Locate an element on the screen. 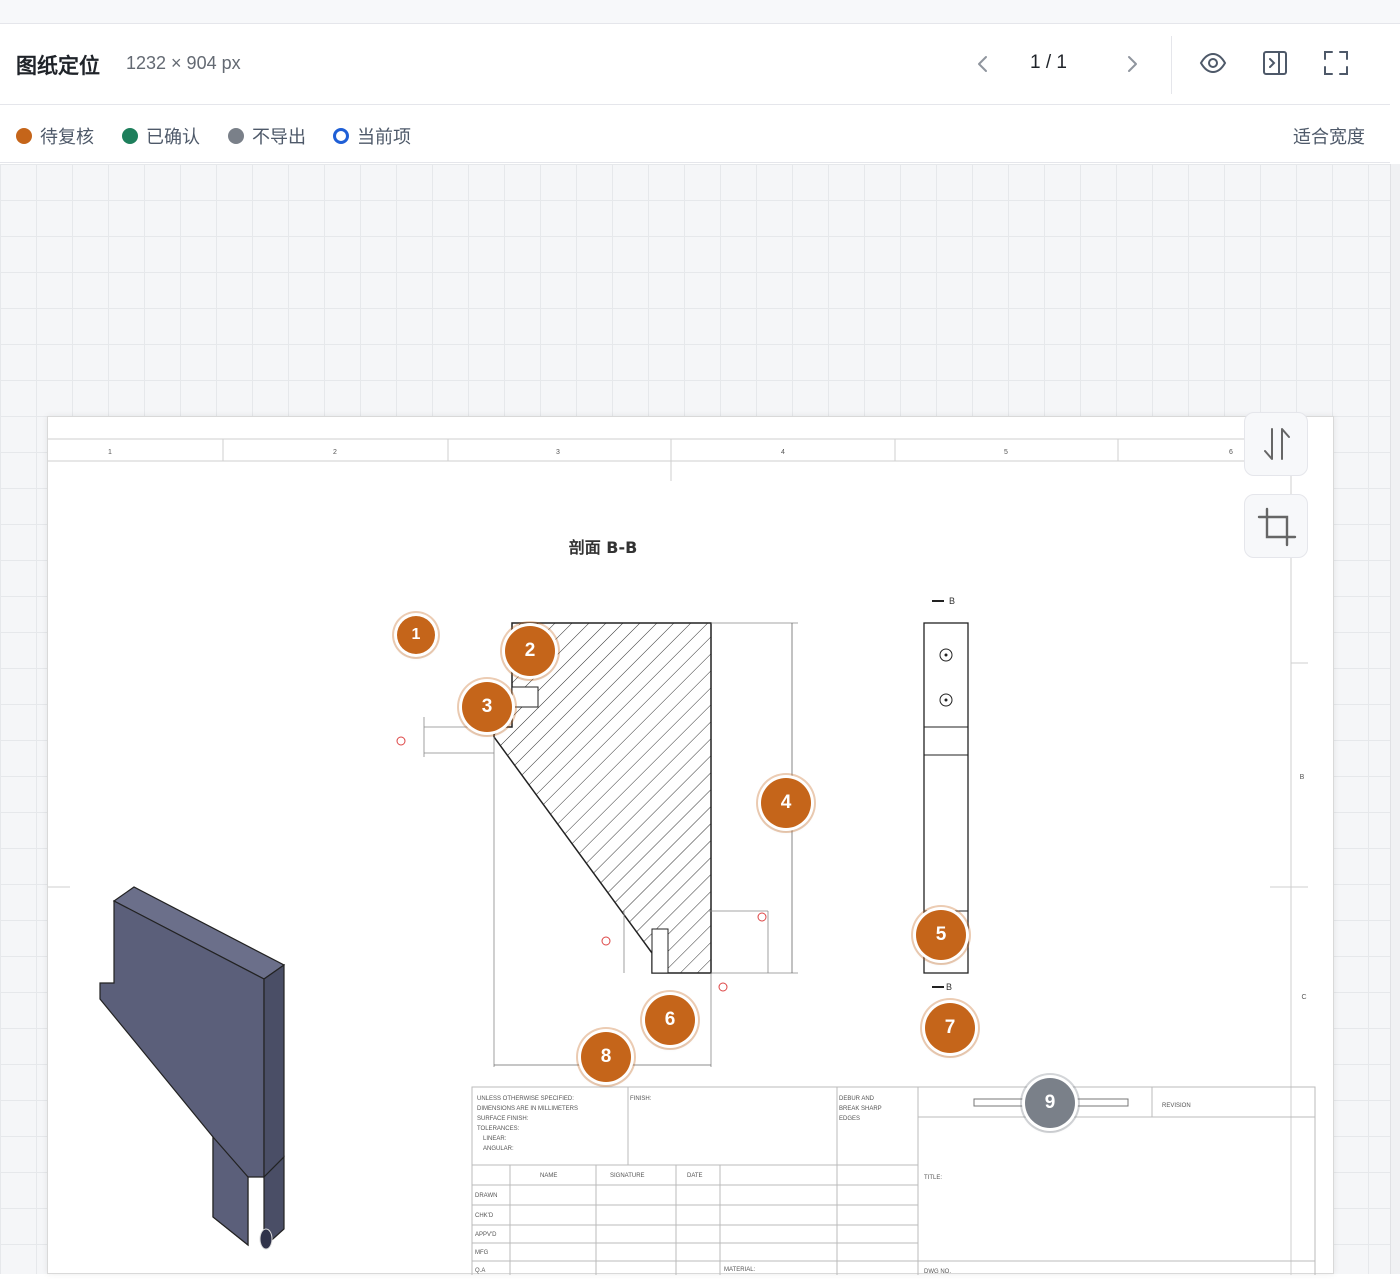 This screenshot has height=1279, width=1400. current-ring-icon is located at coordinates (341, 136).